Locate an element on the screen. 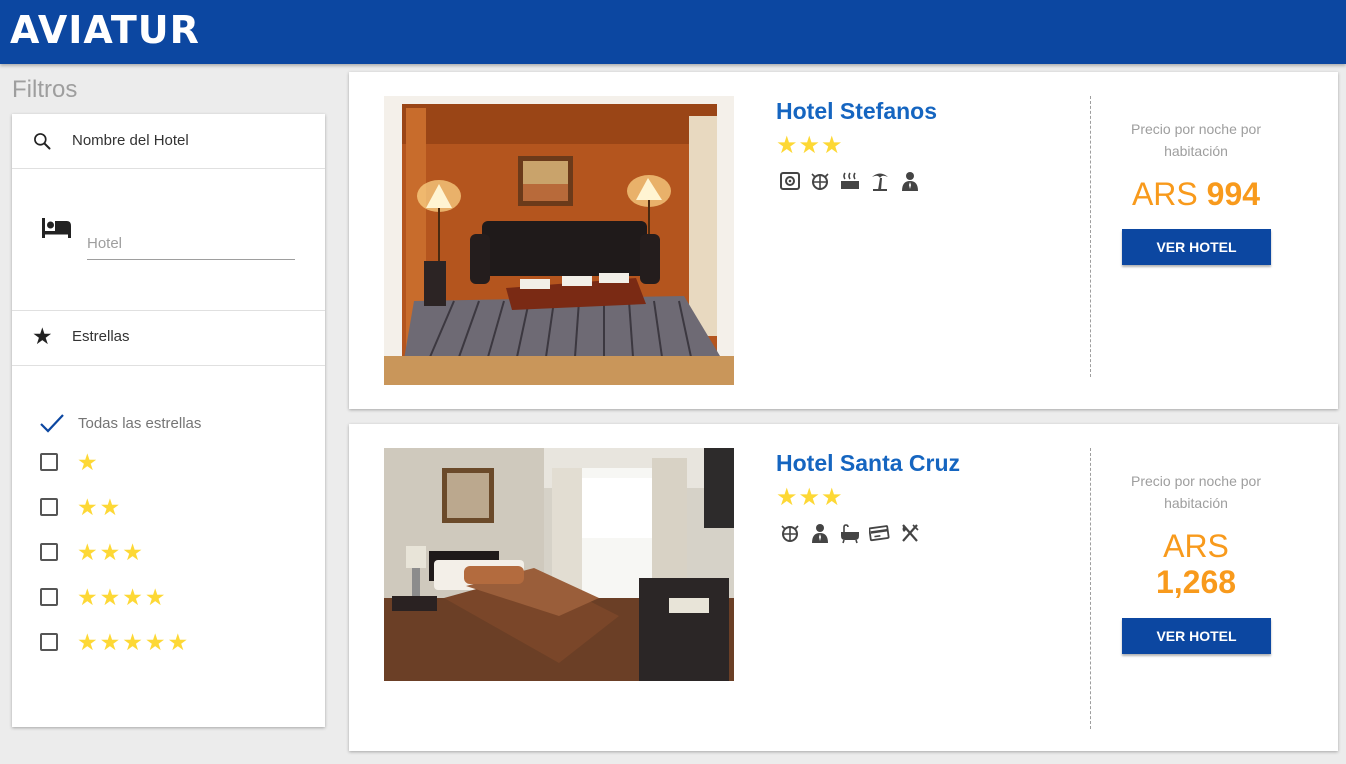 This screenshot has width=1346, height=764. hotel-santa-cruz-photo is located at coordinates (559, 564).